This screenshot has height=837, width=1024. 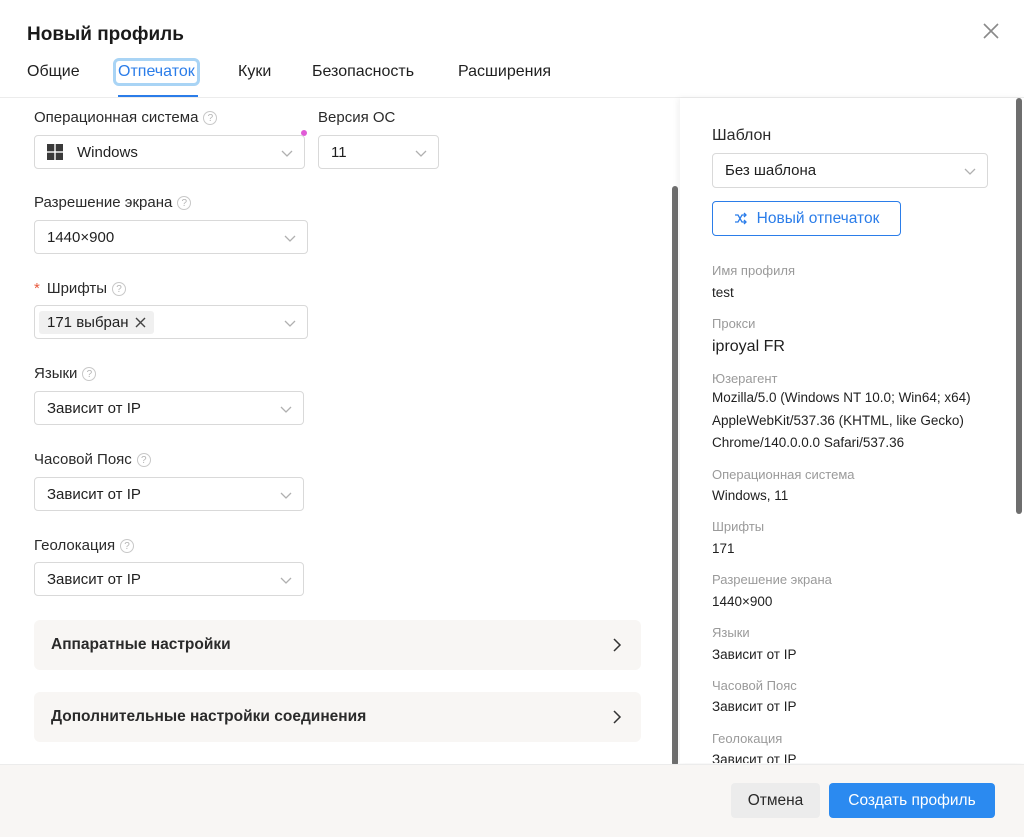 I want to click on summary-key: Операционная система, so click(x=783, y=474).